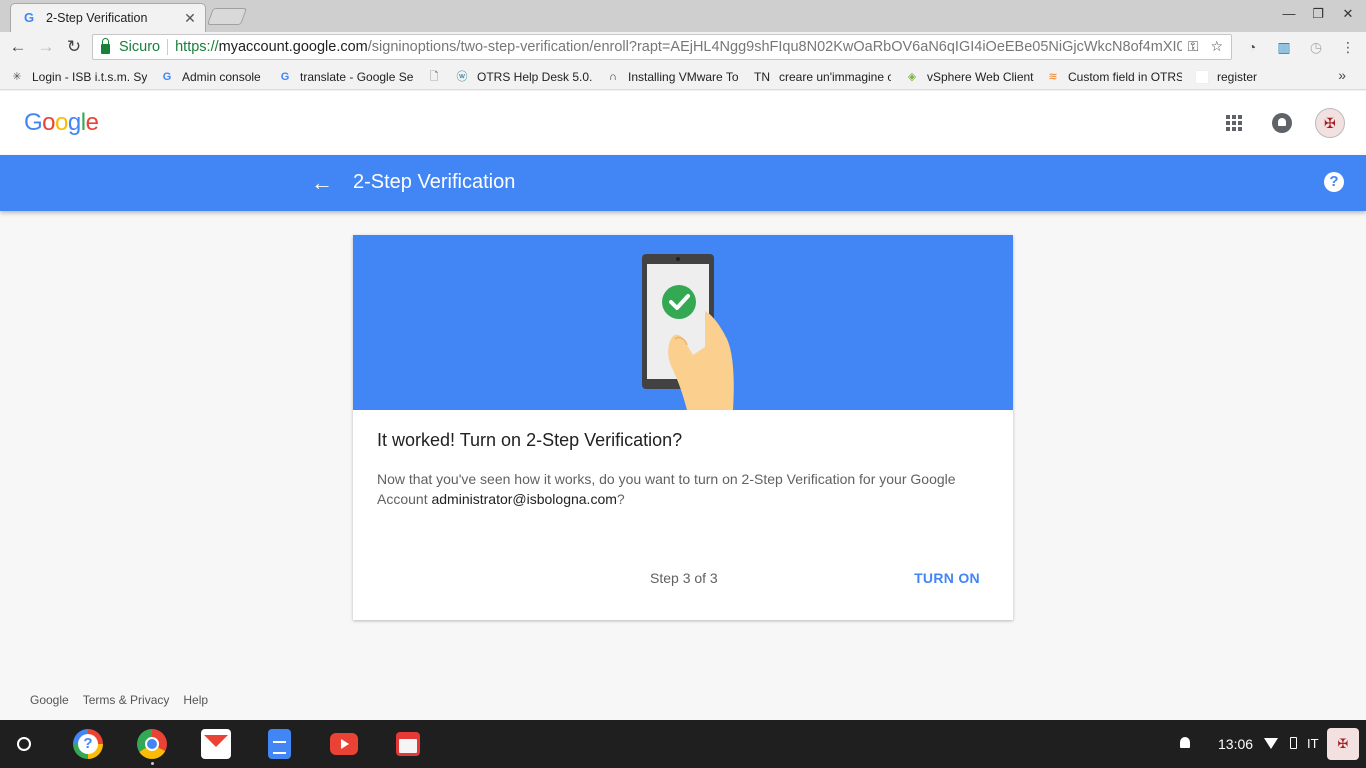  What do you see at coordinates (1053, 76) in the screenshot?
I see `stackoverflow-icon: ≋` at bounding box center [1053, 76].